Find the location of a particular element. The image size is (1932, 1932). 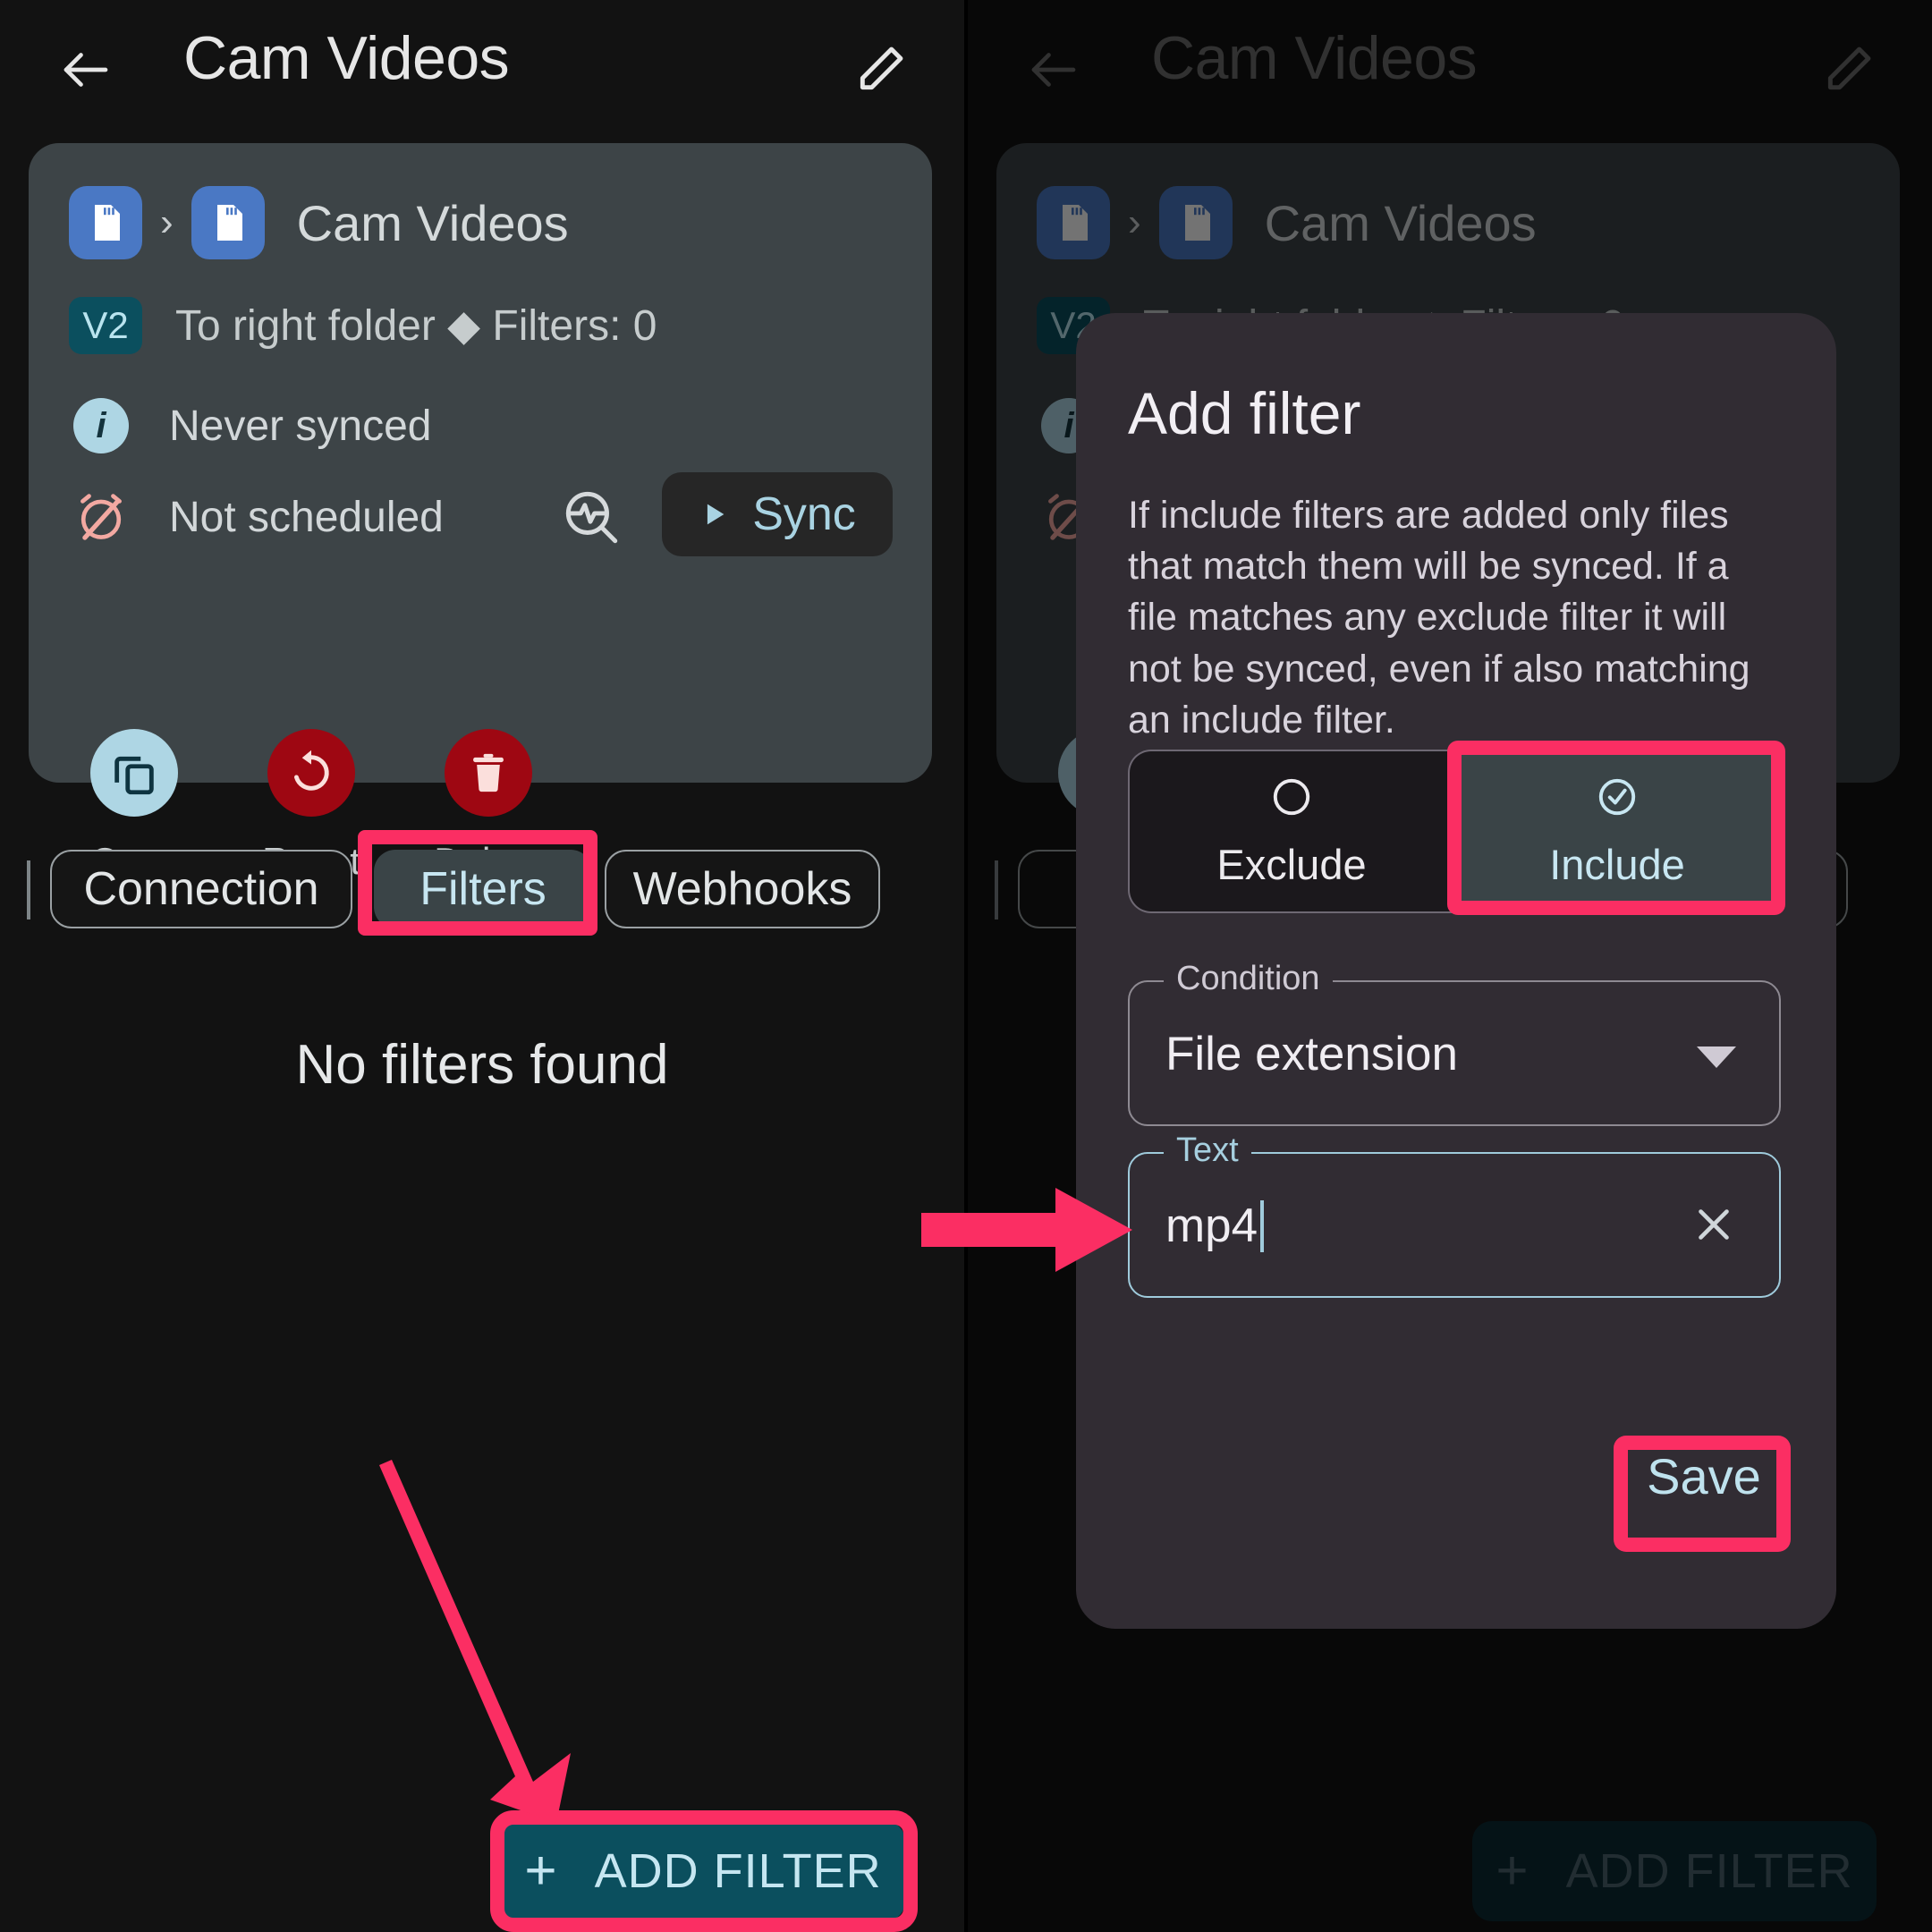

condition-value: File extension is located at coordinates (1312, 1054).